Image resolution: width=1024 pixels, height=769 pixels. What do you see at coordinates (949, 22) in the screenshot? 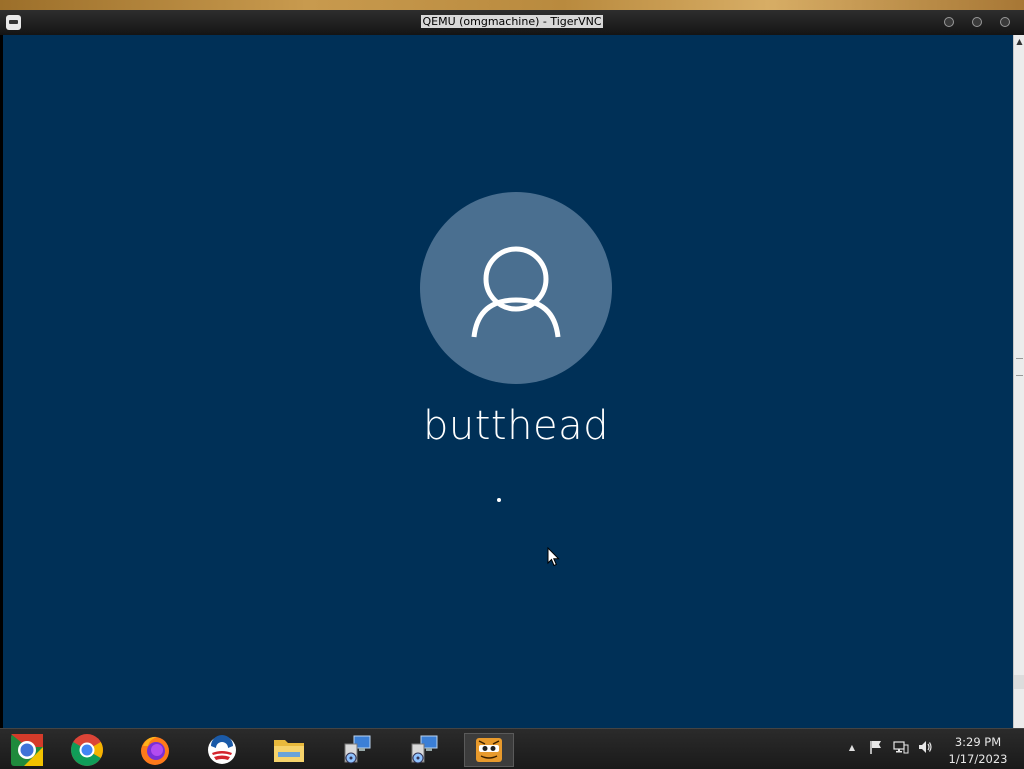
I see `minimize-button` at bounding box center [949, 22].